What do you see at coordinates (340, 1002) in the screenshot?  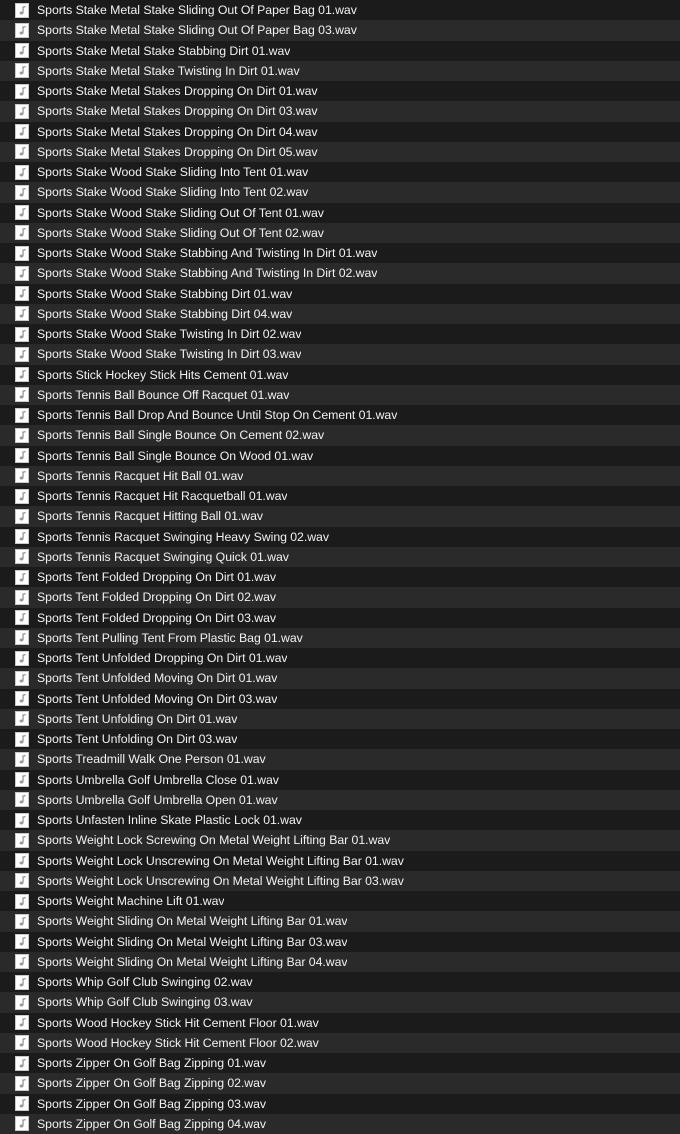 I see `file-list-row: Sports Whip Golf Club Swinging 03.wav` at bounding box center [340, 1002].